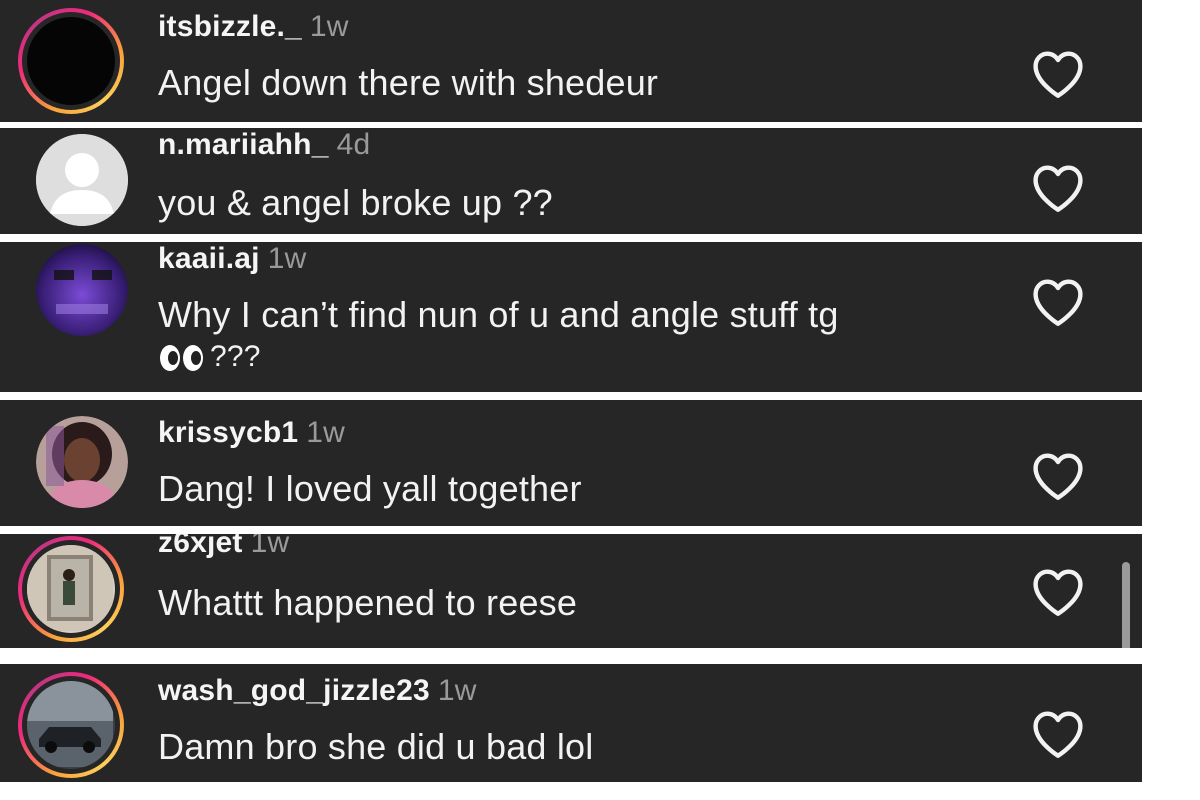 The height and width of the screenshot is (800, 1200). Describe the element at coordinates (235, 356) in the screenshot. I see `comment-text-tail: ???` at that location.